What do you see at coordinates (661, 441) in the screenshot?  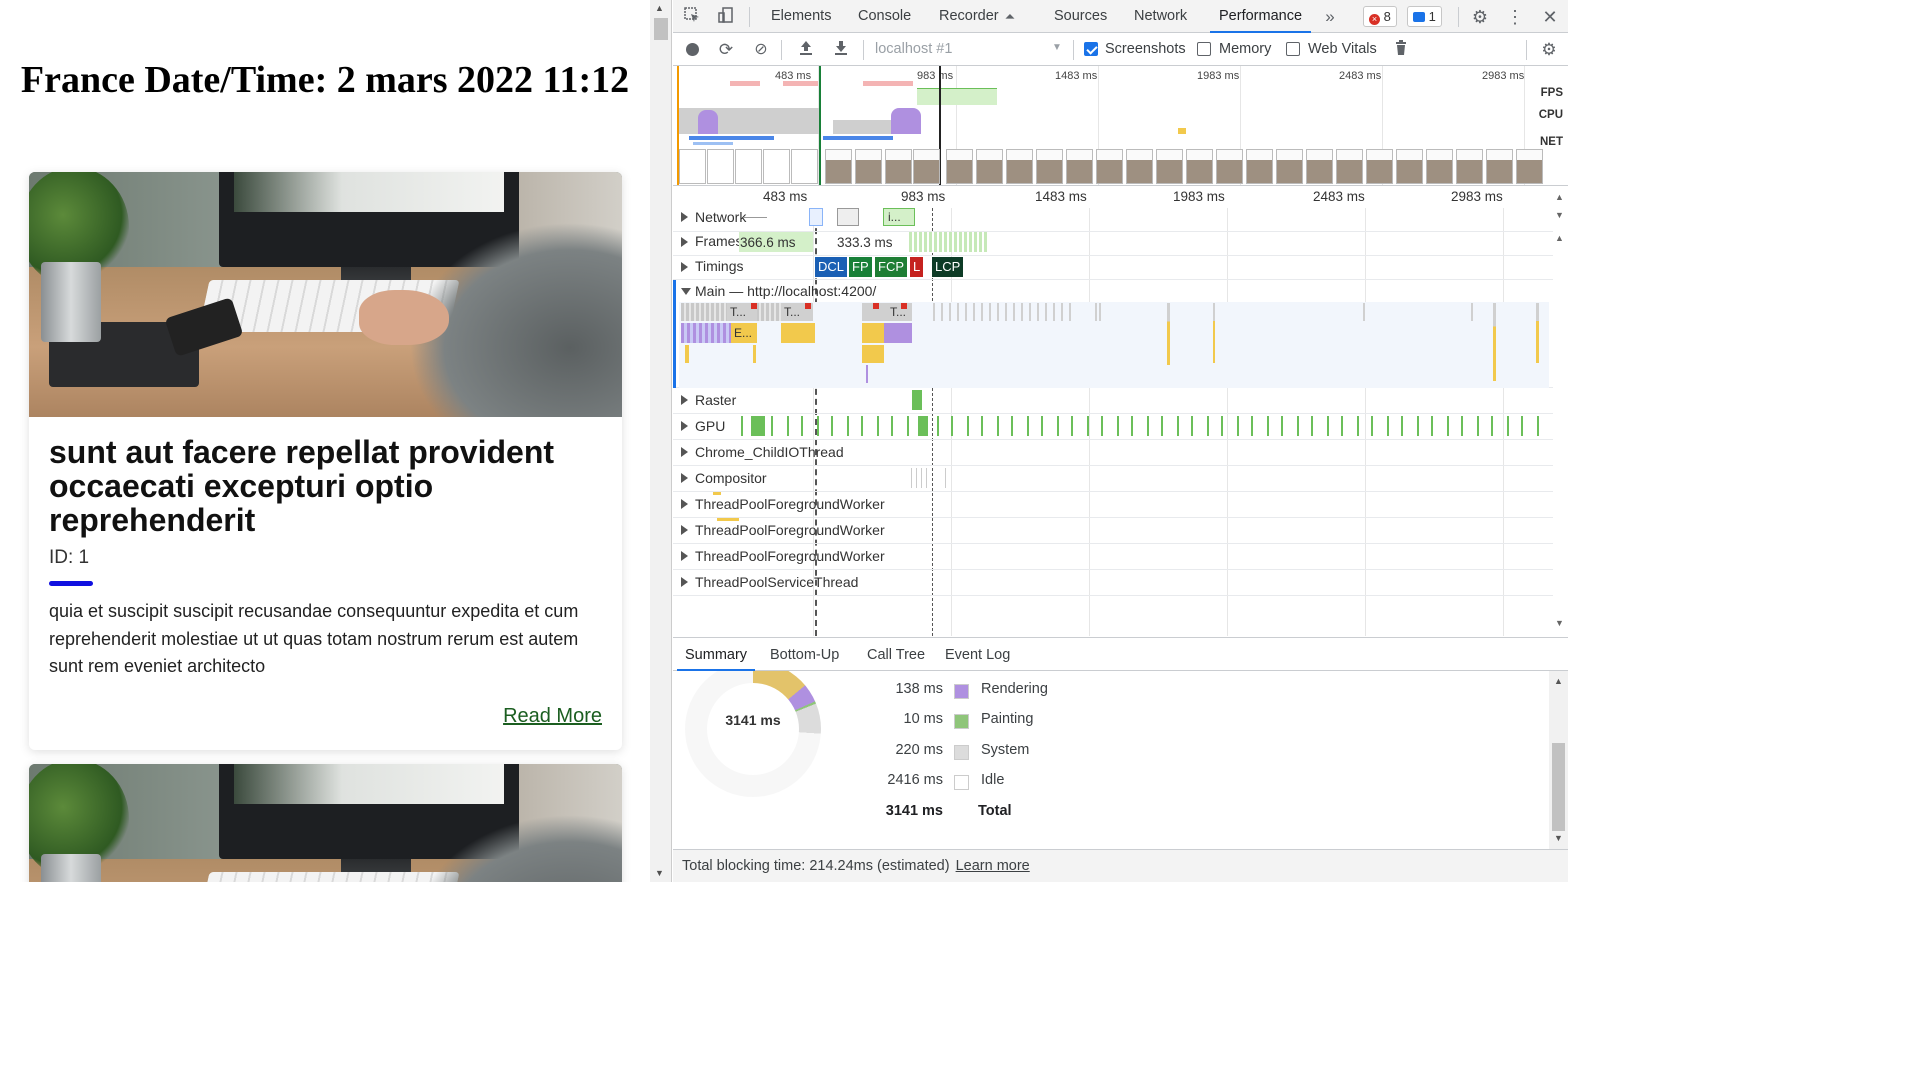 I see `page-scrollbar: ▲ ▼` at bounding box center [661, 441].